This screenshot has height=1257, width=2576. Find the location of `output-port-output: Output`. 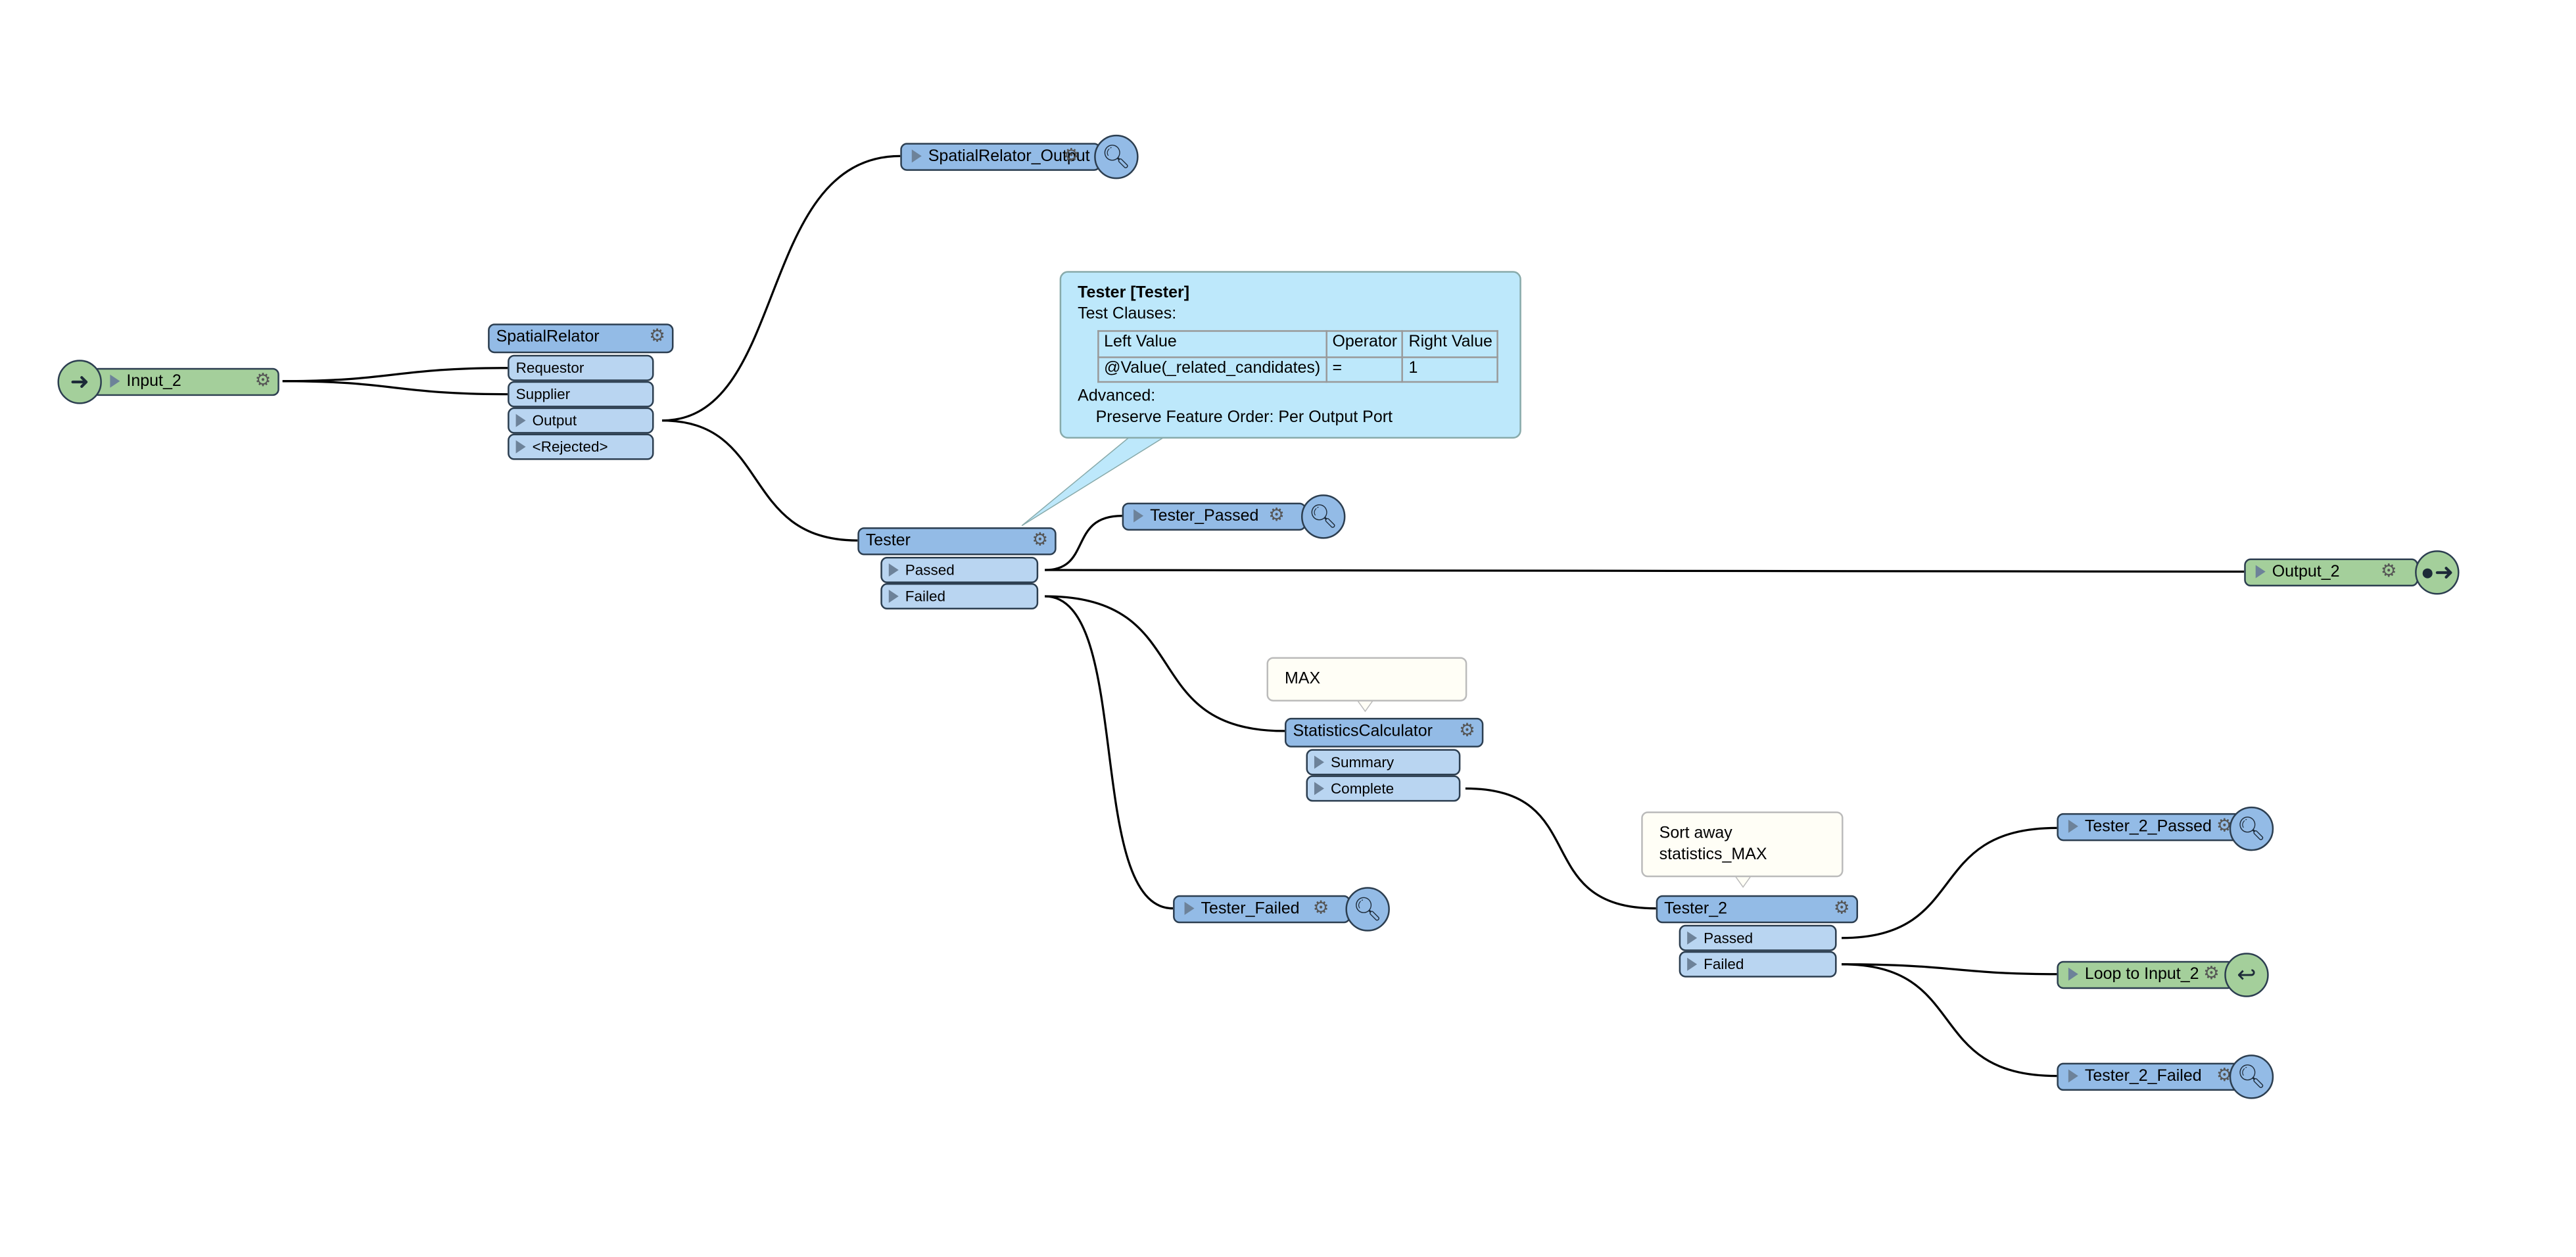

output-port-output: Output is located at coordinates (581, 420).